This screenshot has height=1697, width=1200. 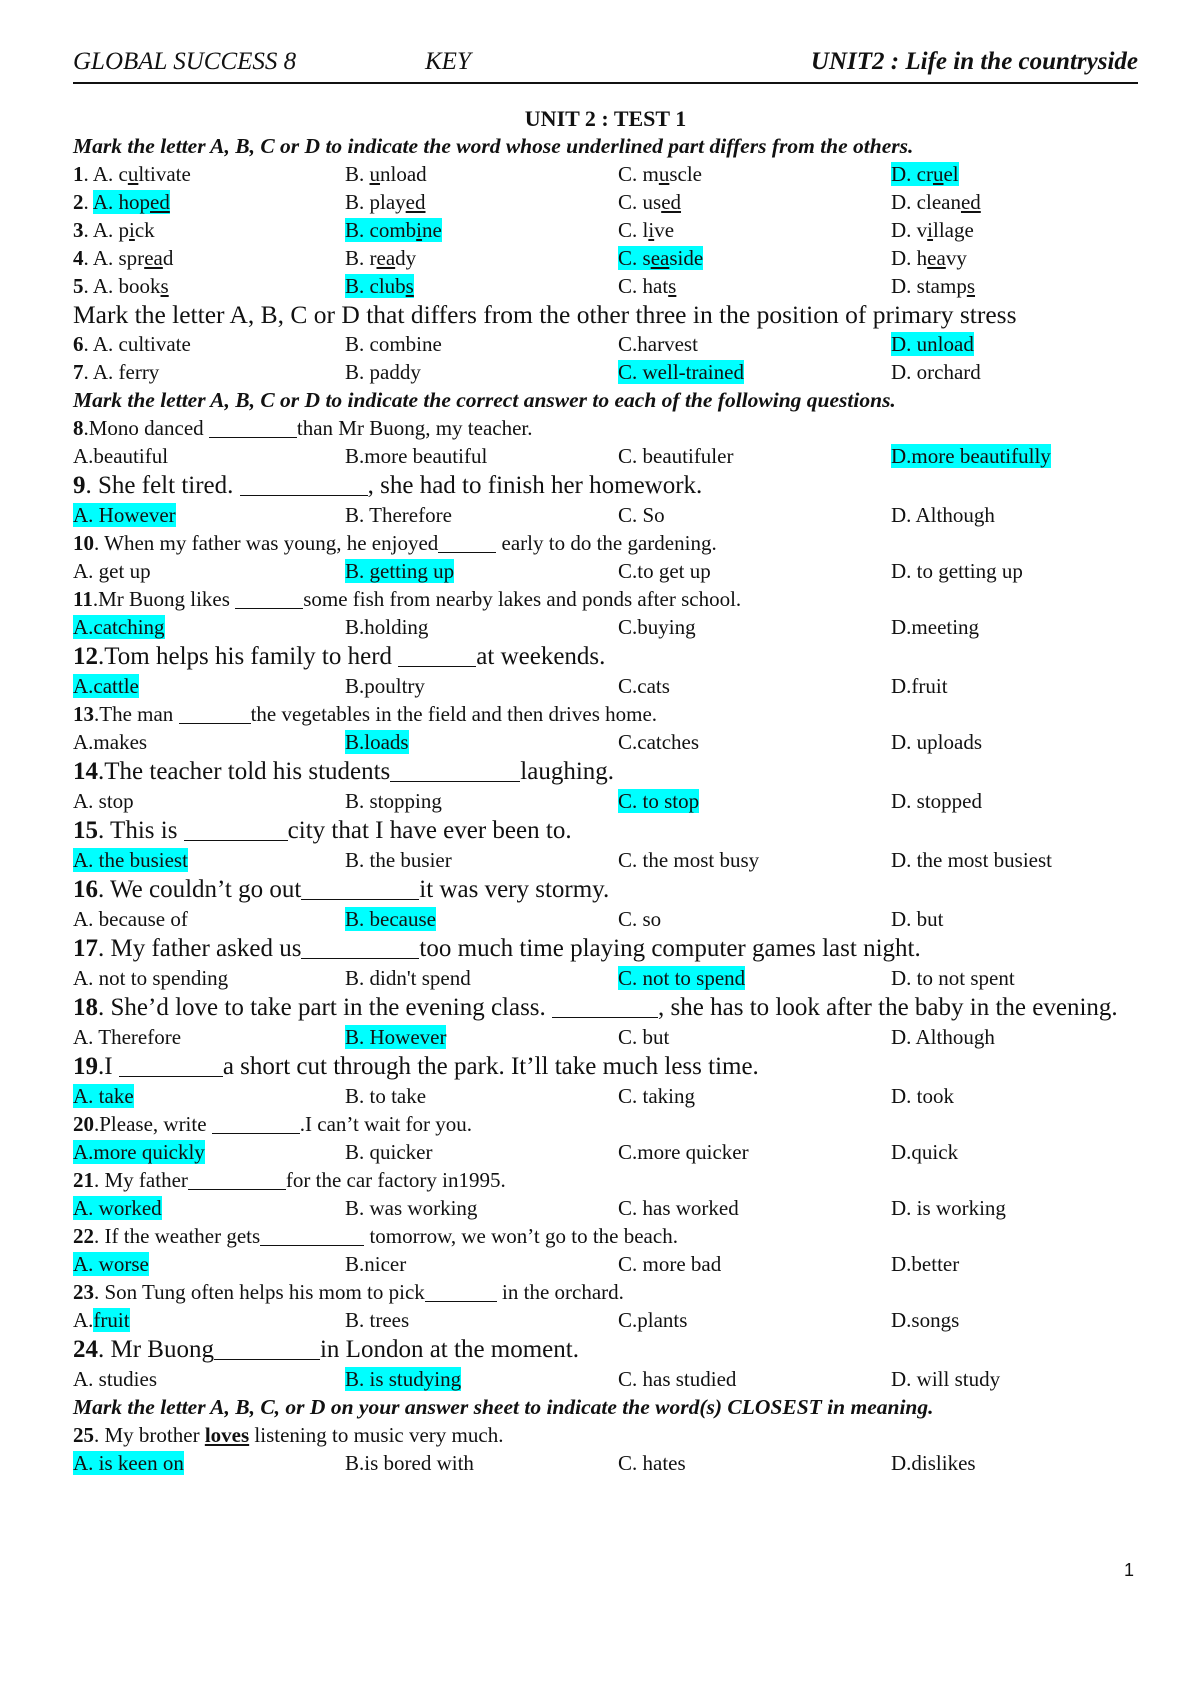 What do you see at coordinates (379, 286) in the screenshot?
I see `option-b: B. clubs` at bounding box center [379, 286].